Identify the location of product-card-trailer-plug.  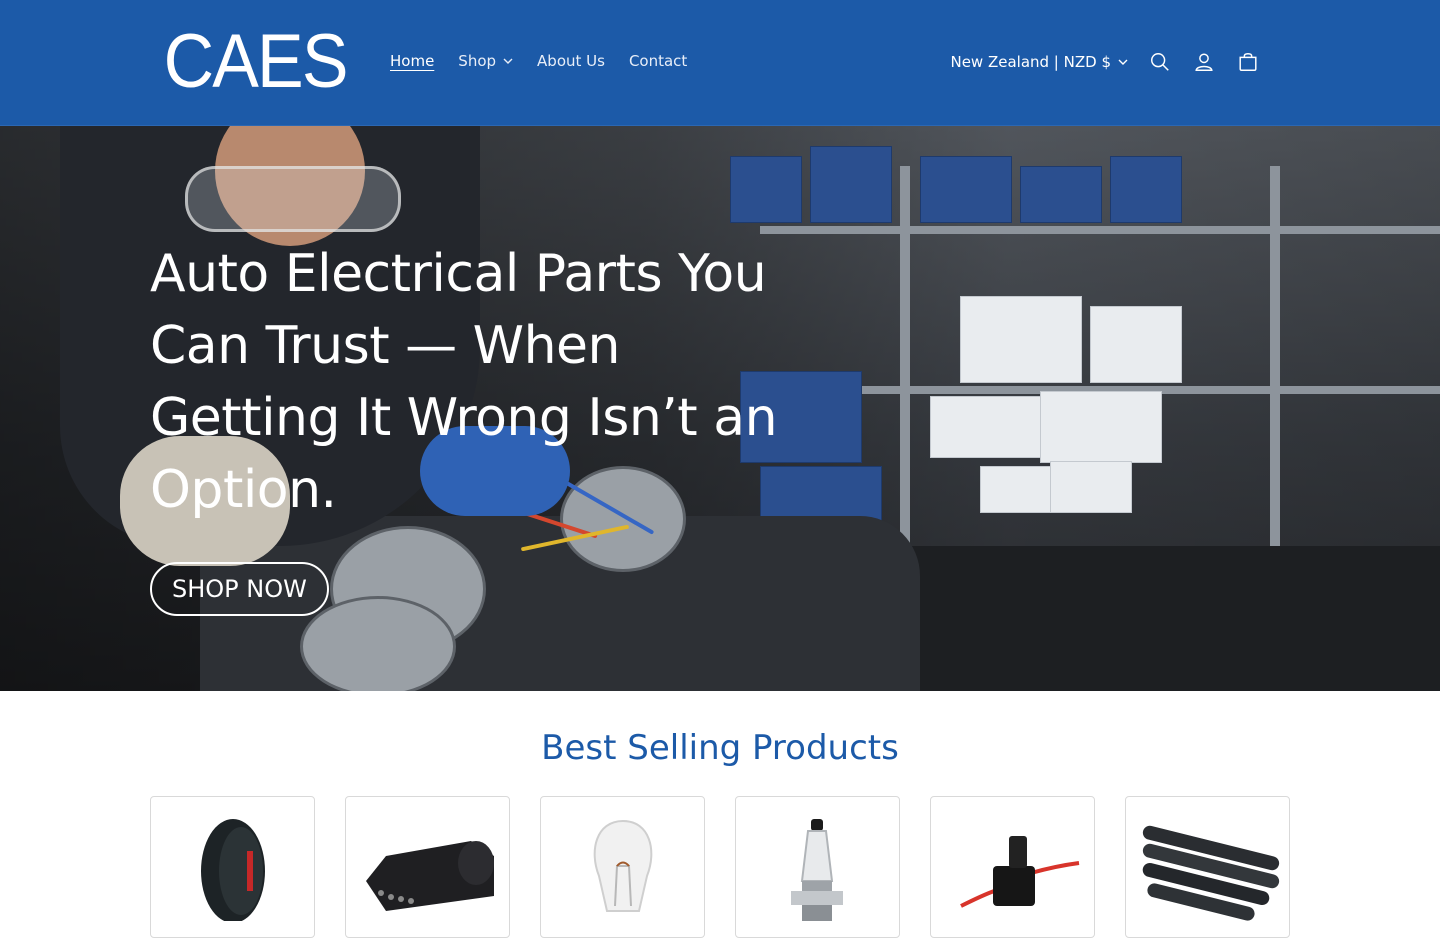
(427, 867).